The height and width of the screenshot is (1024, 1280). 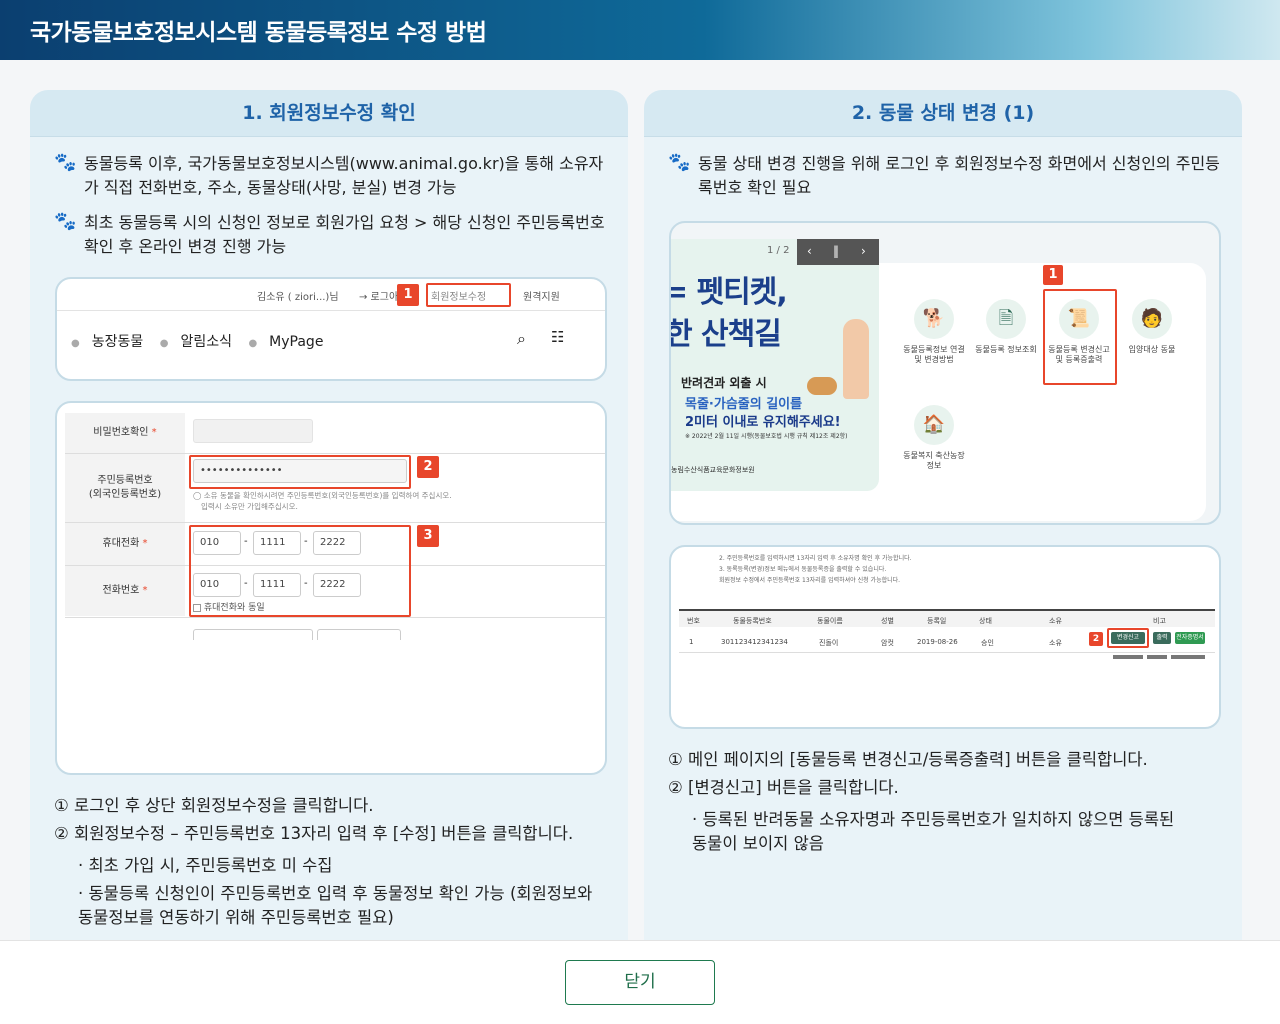 I want to click on pause-icon: ‖, so click(x=836, y=251).